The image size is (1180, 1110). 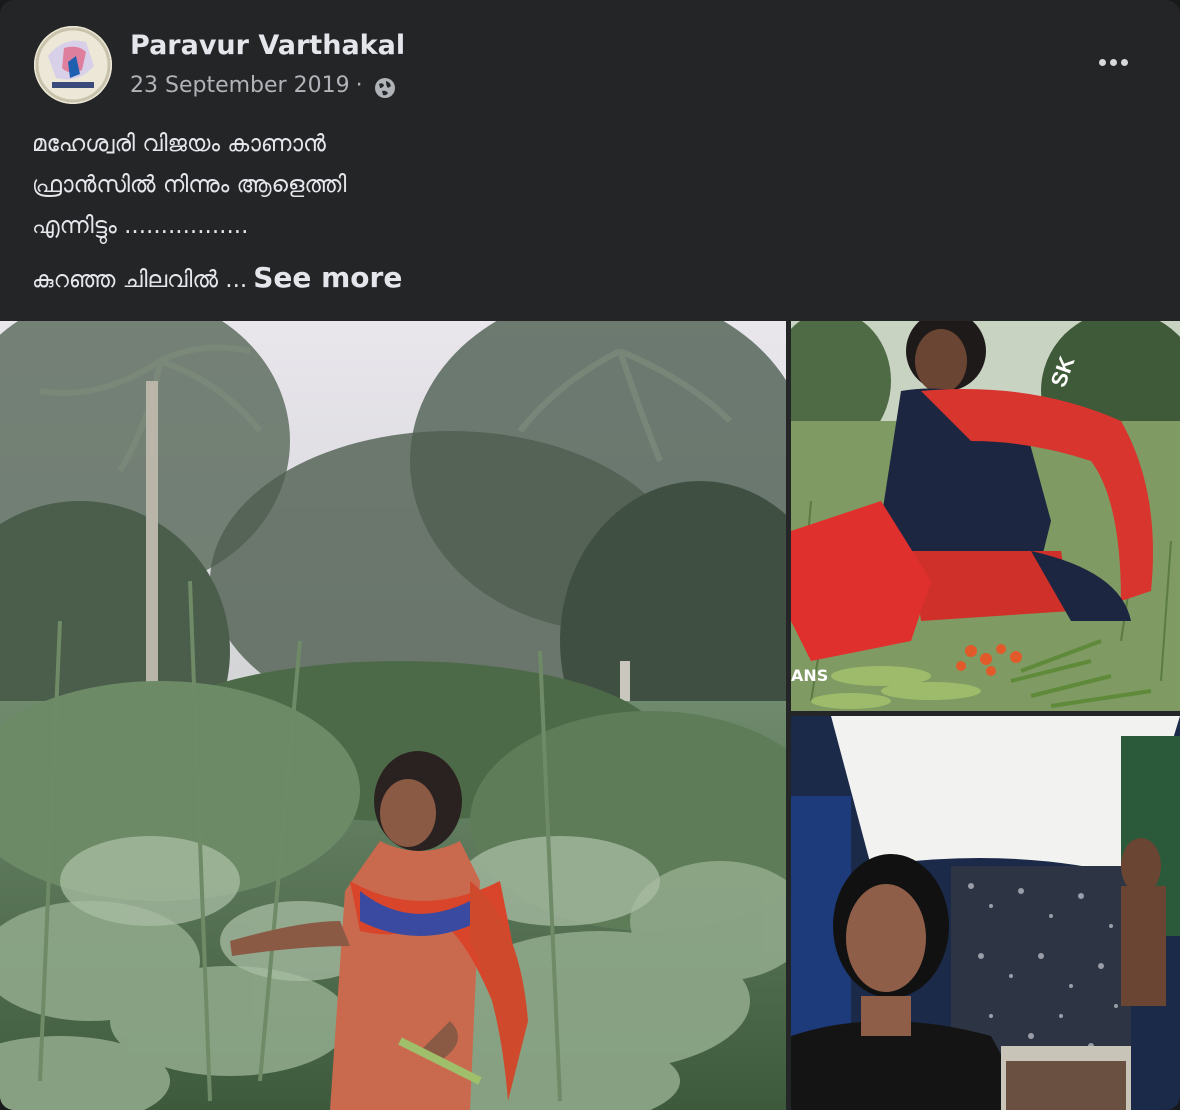 What do you see at coordinates (809, 675) in the screenshot?
I see `bag-text-2: ANS` at bounding box center [809, 675].